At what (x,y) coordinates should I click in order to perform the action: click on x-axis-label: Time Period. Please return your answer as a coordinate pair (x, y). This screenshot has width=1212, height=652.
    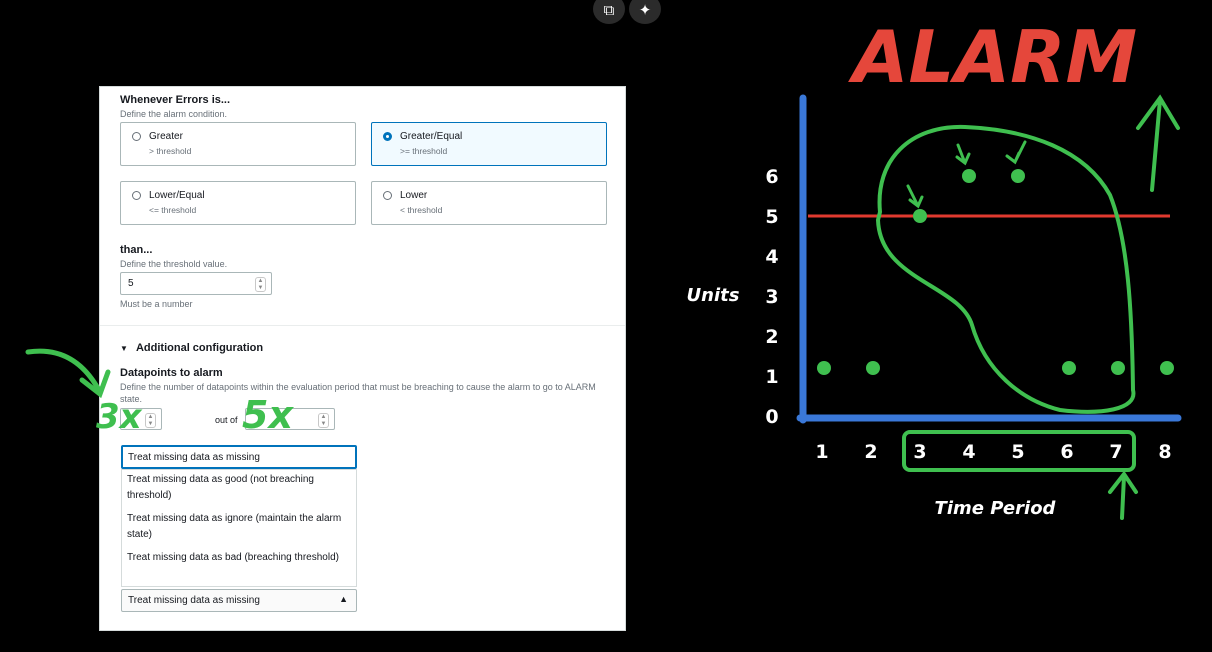
    Looking at the image, I should click on (996, 508).